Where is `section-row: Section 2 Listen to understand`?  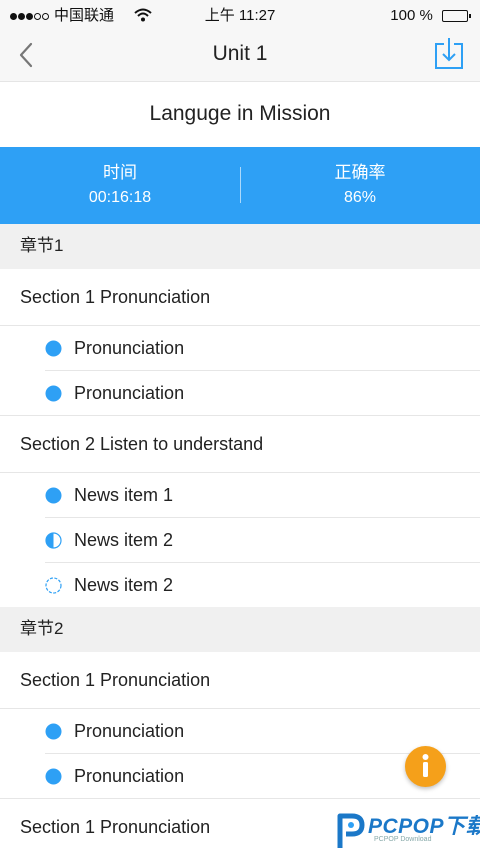 section-row: Section 2 Listen to understand is located at coordinates (240, 444).